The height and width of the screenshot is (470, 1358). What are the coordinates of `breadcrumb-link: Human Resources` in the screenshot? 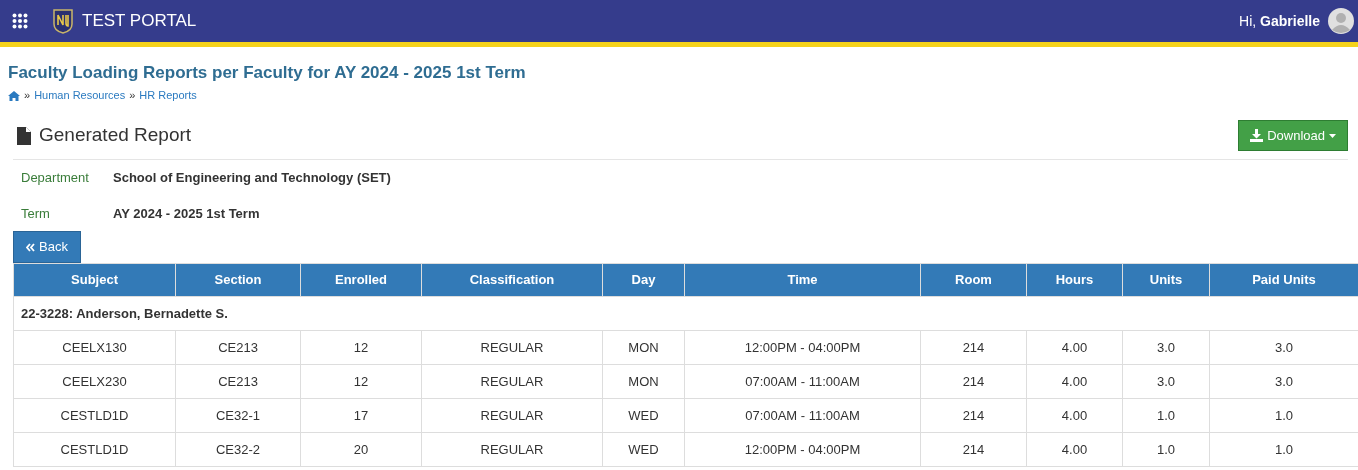 It's located at (80, 95).